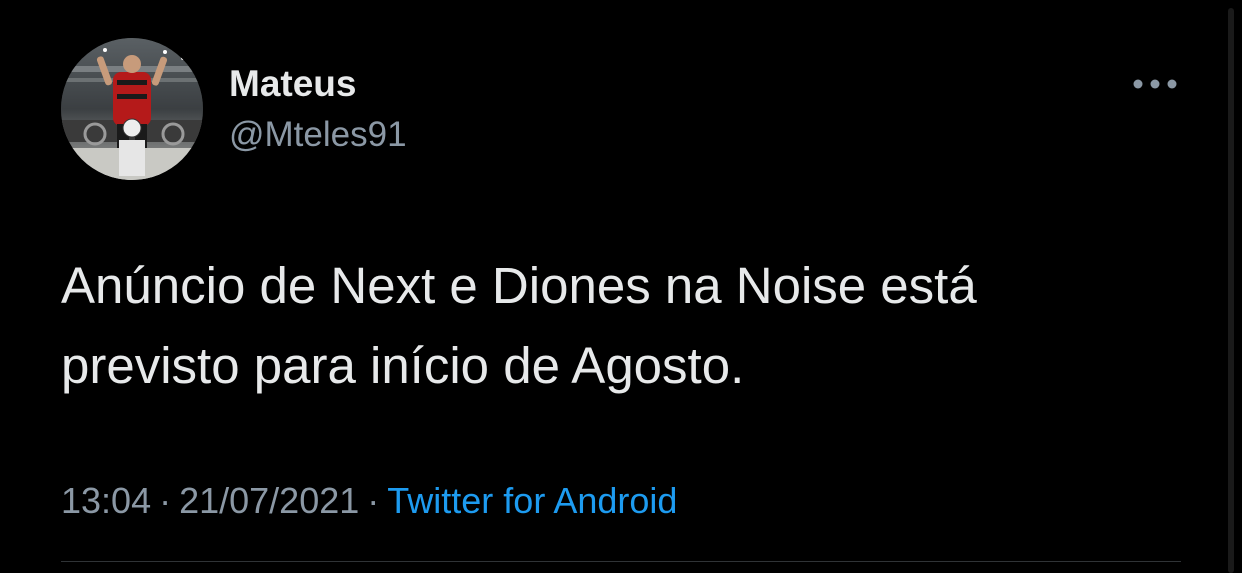  I want to click on profile-photo-icon, so click(132, 109).